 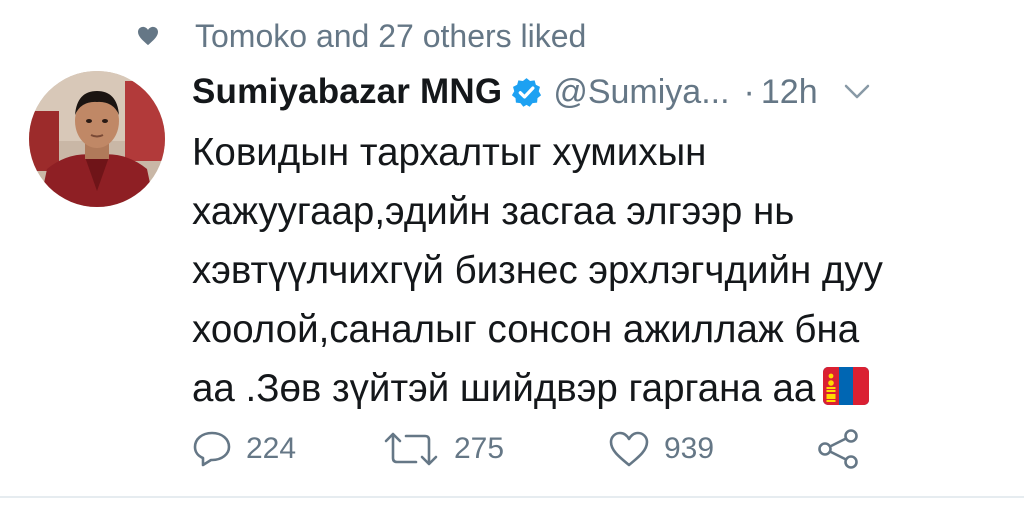 What do you see at coordinates (526, 329) in the screenshot?
I see `tweet-line: хоолой,саналыг сонсон ажиллаж бна` at bounding box center [526, 329].